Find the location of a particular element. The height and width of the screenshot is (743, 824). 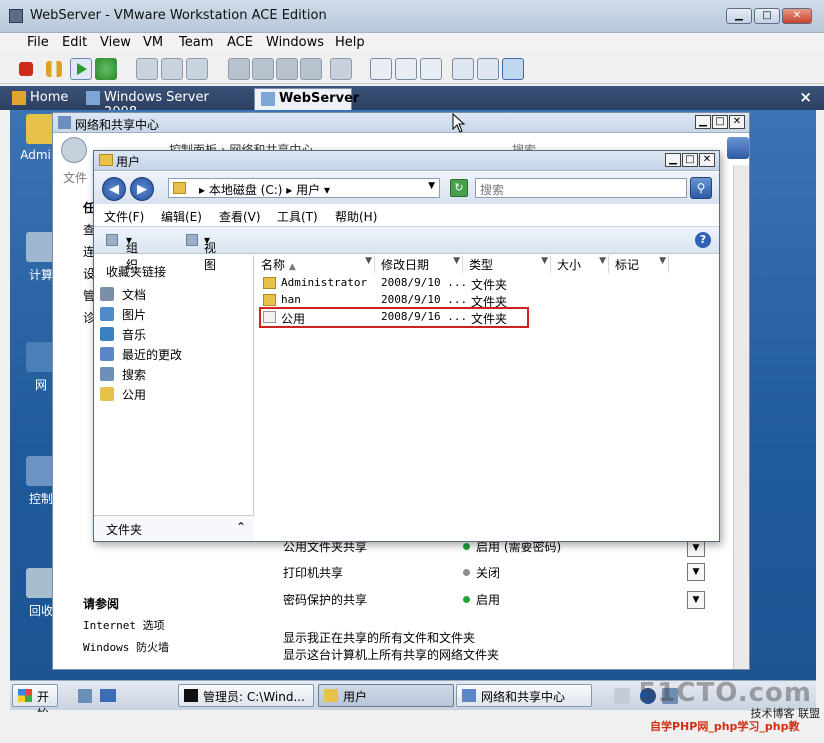

team-icon is located at coordinates (239, 69).